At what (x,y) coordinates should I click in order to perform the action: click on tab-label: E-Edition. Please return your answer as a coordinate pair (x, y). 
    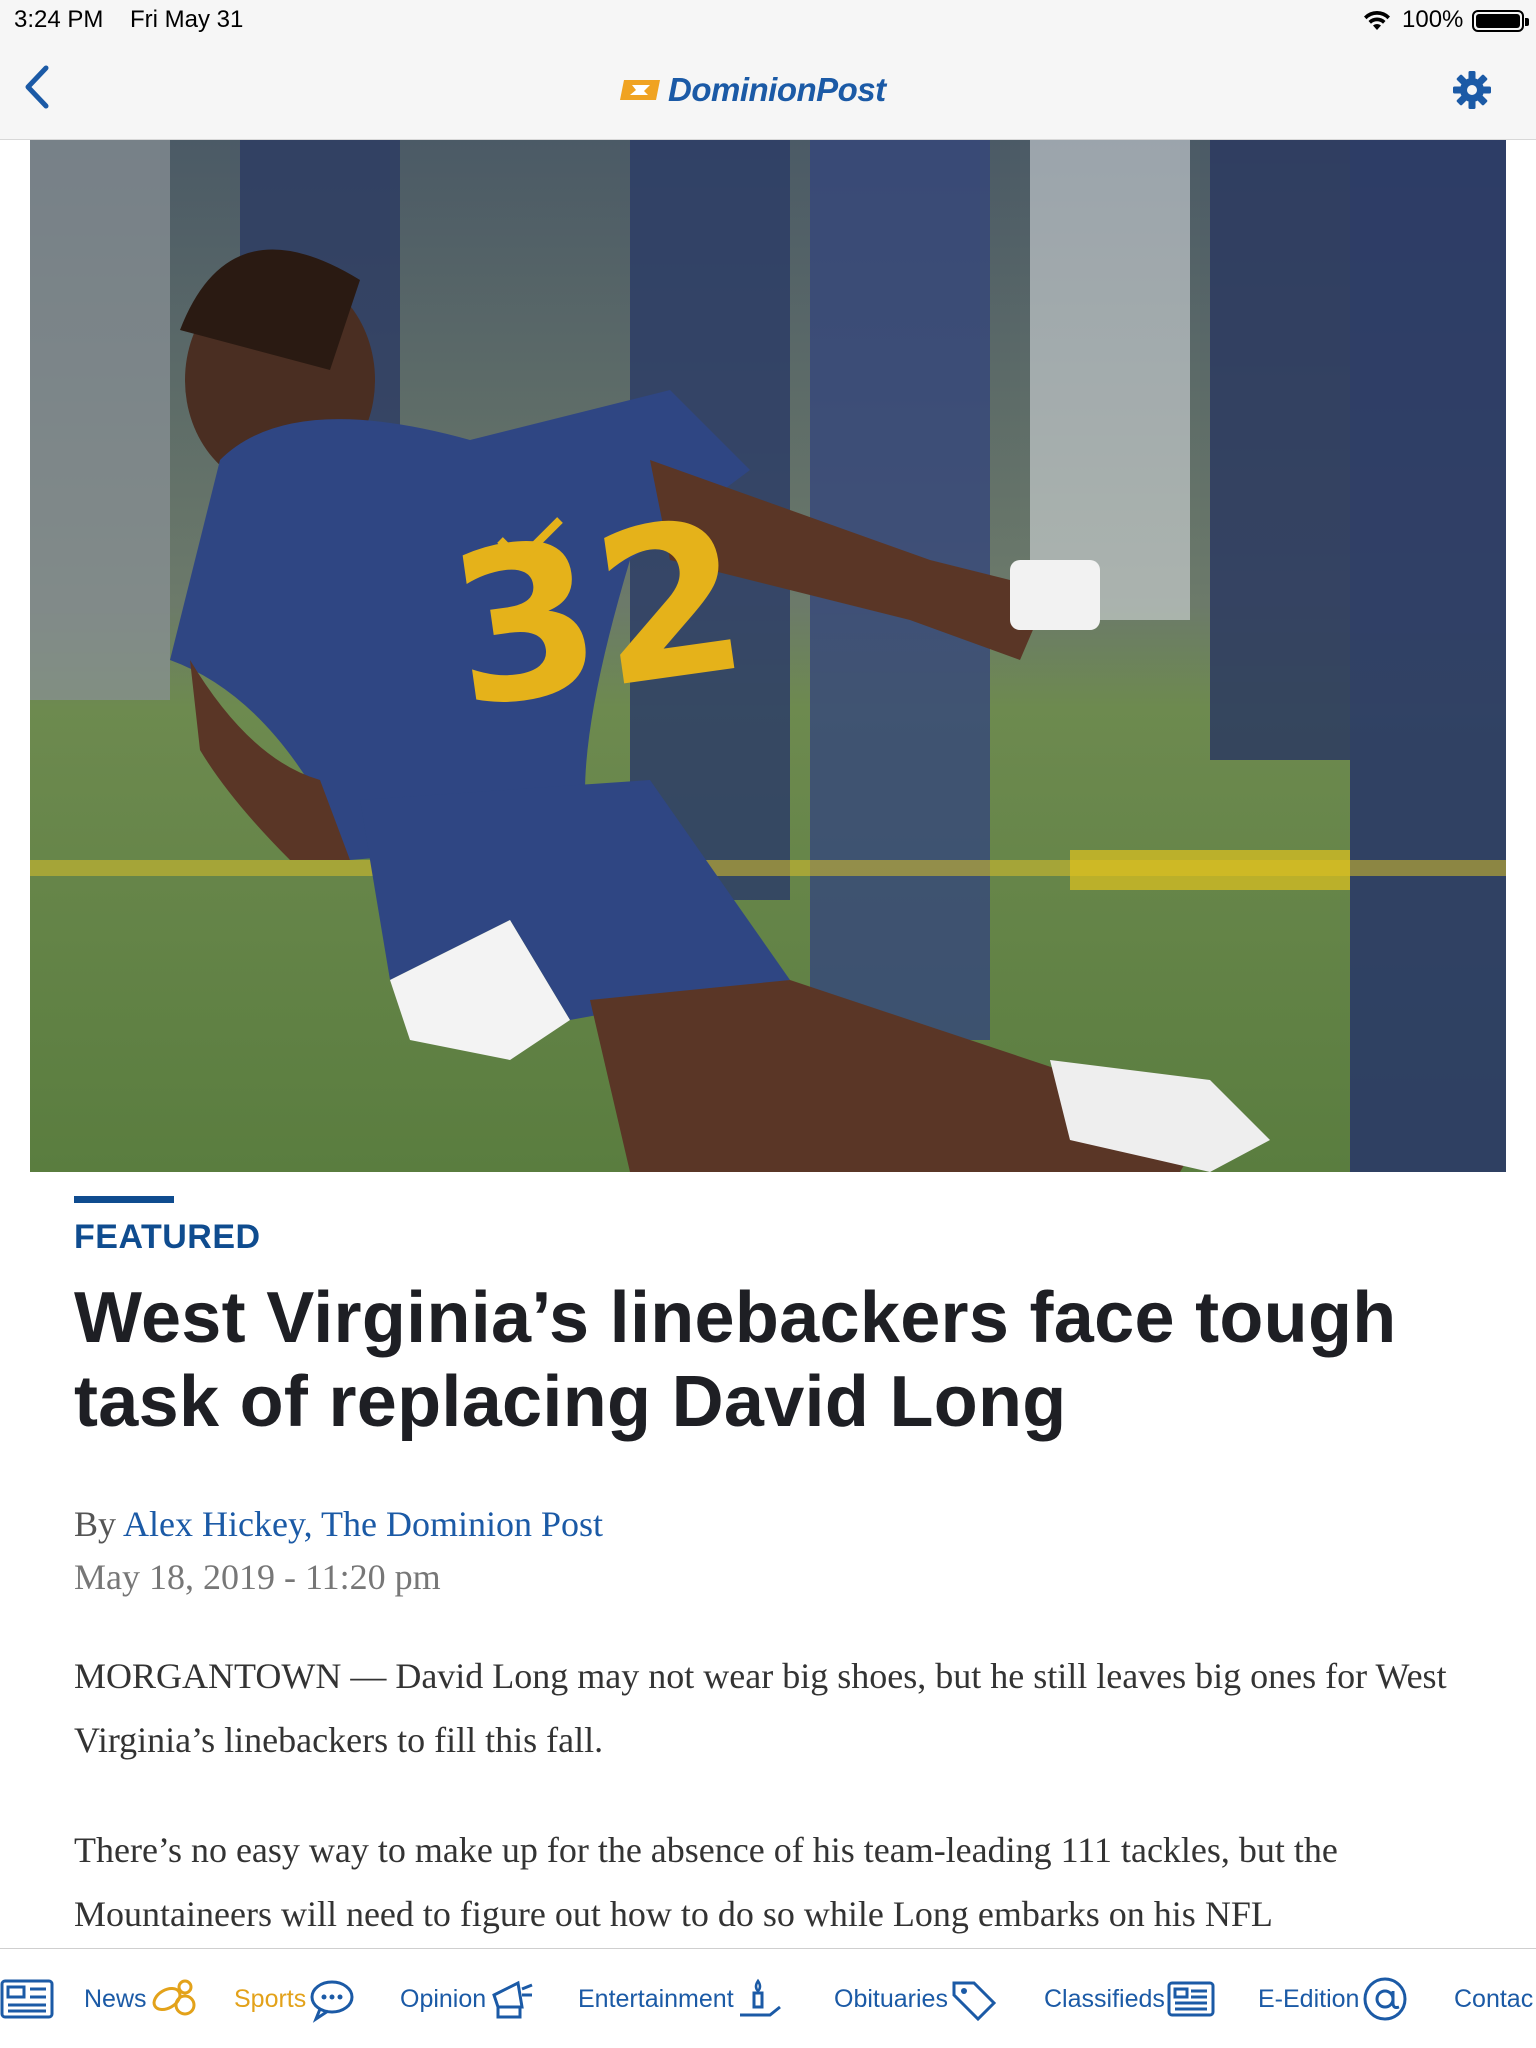
    Looking at the image, I should click on (1309, 1998).